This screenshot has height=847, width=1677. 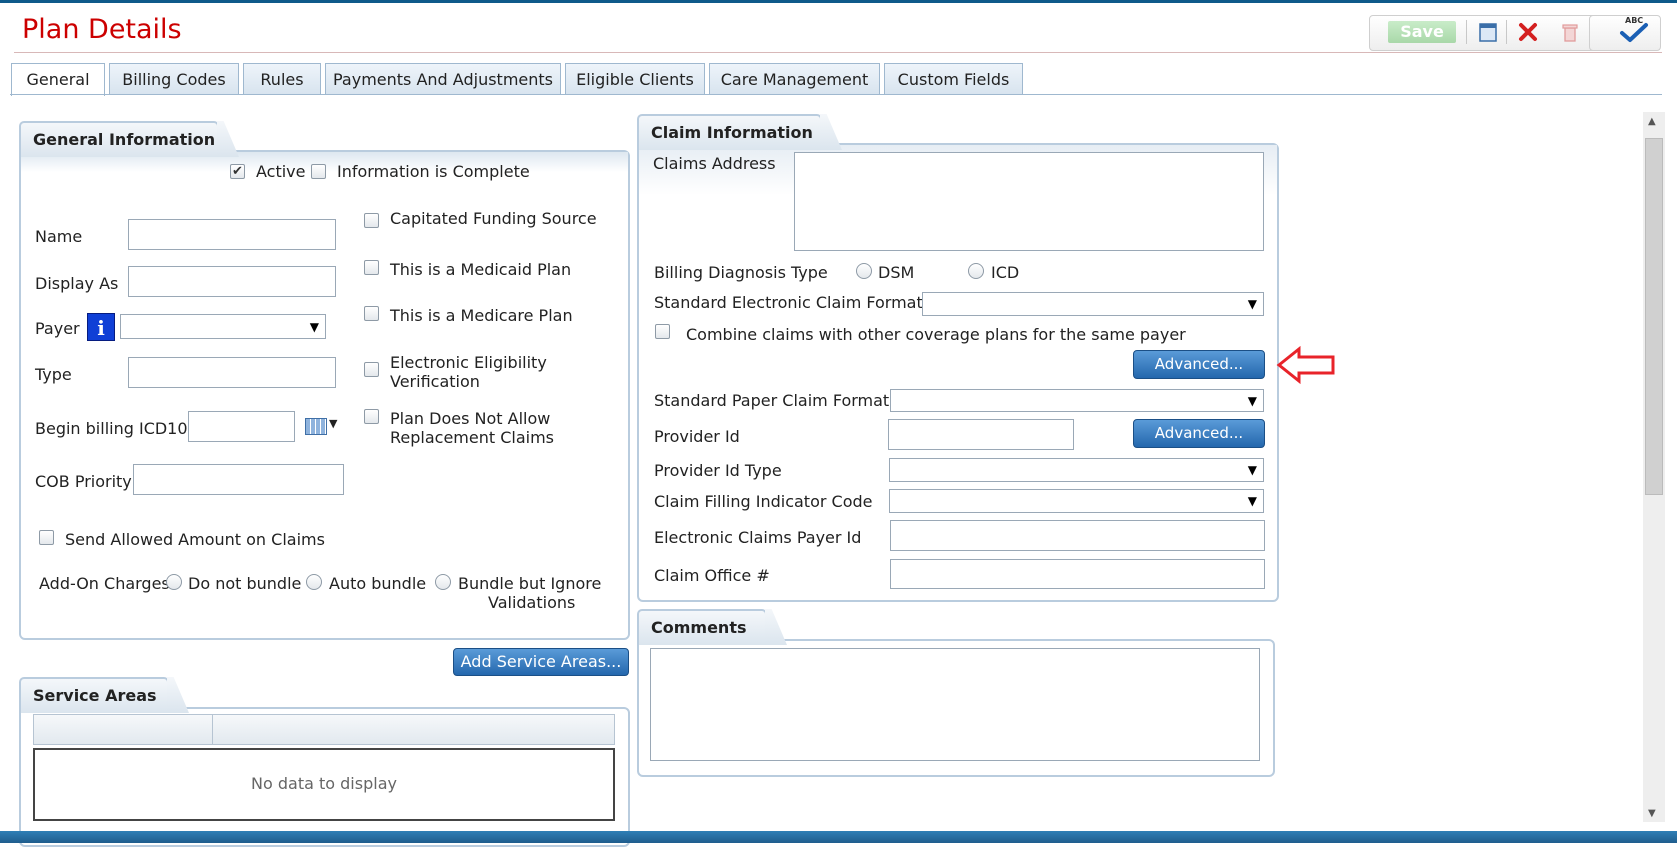 What do you see at coordinates (1422, 32) in the screenshot?
I see `save-button: Save` at bounding box center [1422, 32].